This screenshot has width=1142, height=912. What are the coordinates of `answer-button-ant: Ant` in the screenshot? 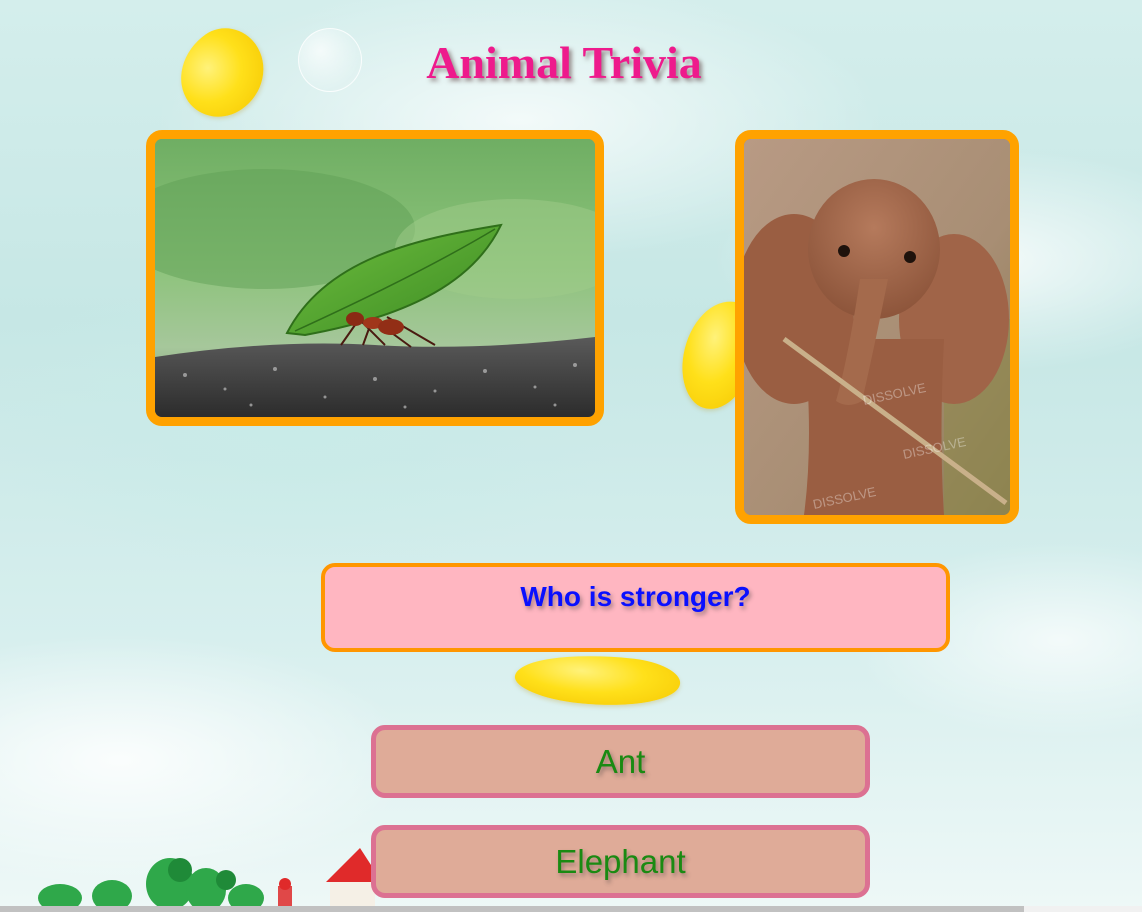 It's located at (620, 761).